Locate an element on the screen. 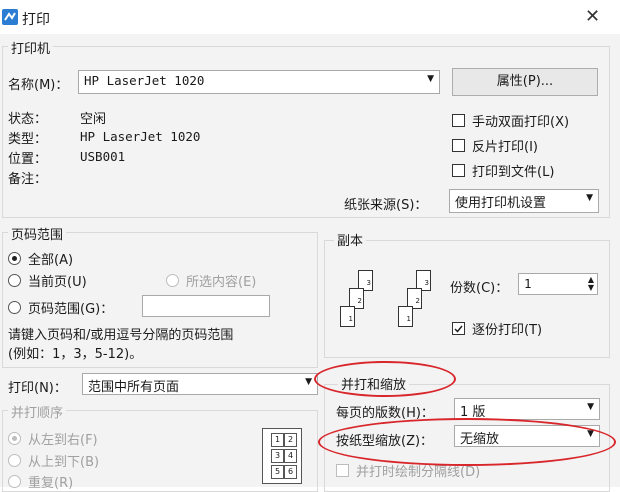 The height and width of the screenshot is (492, 620). order-preview-grid: 1 2 3 4 5 6 is located at coordinates (282, 456).